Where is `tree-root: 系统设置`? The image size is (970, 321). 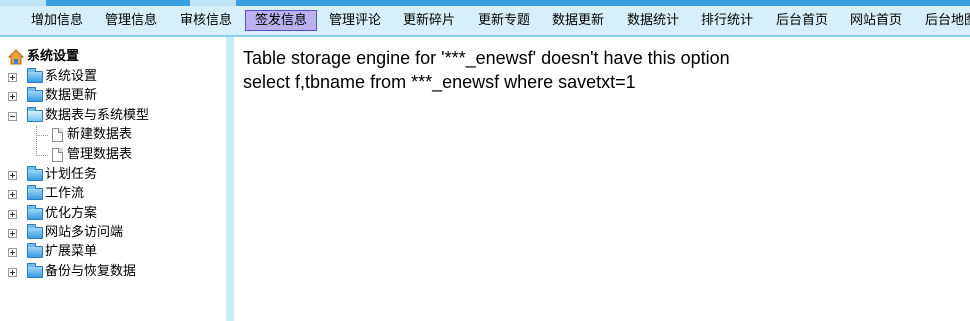 tree-root: 系统设置 is located at coordinates (43, 57).